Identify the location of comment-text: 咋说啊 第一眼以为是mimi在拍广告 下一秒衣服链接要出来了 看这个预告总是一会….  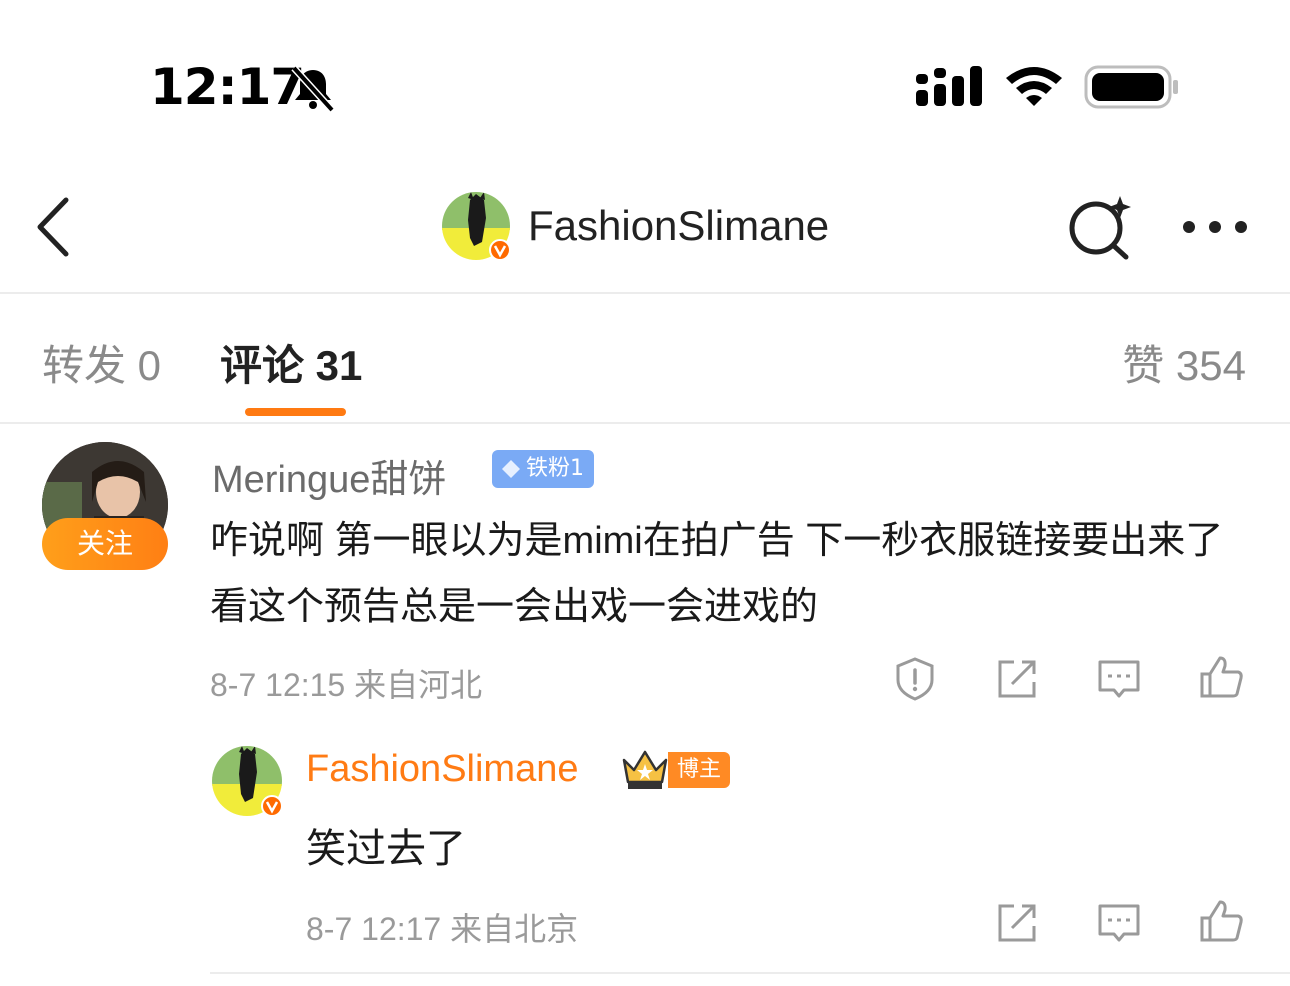
(717, 574).